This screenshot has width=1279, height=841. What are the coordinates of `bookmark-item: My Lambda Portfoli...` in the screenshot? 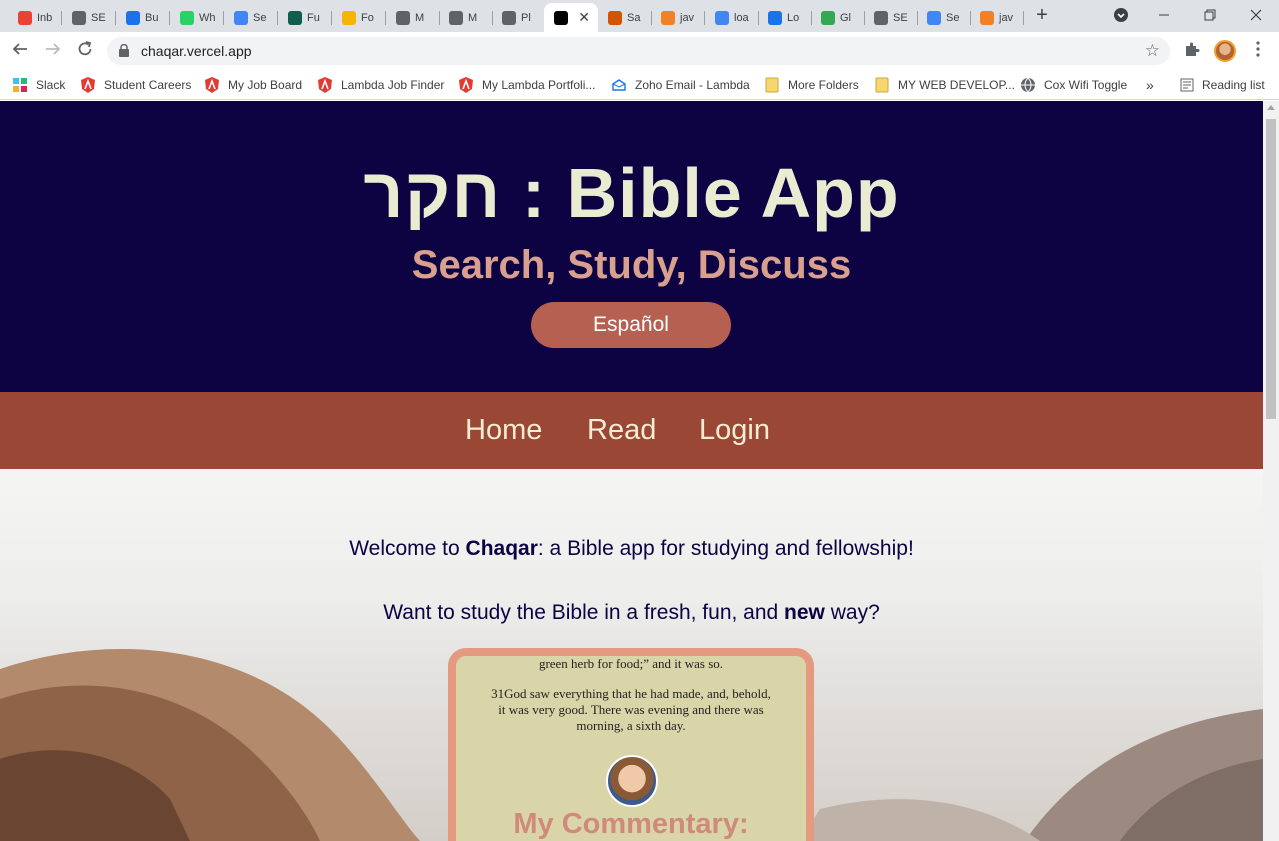 It's located at (526, 85).